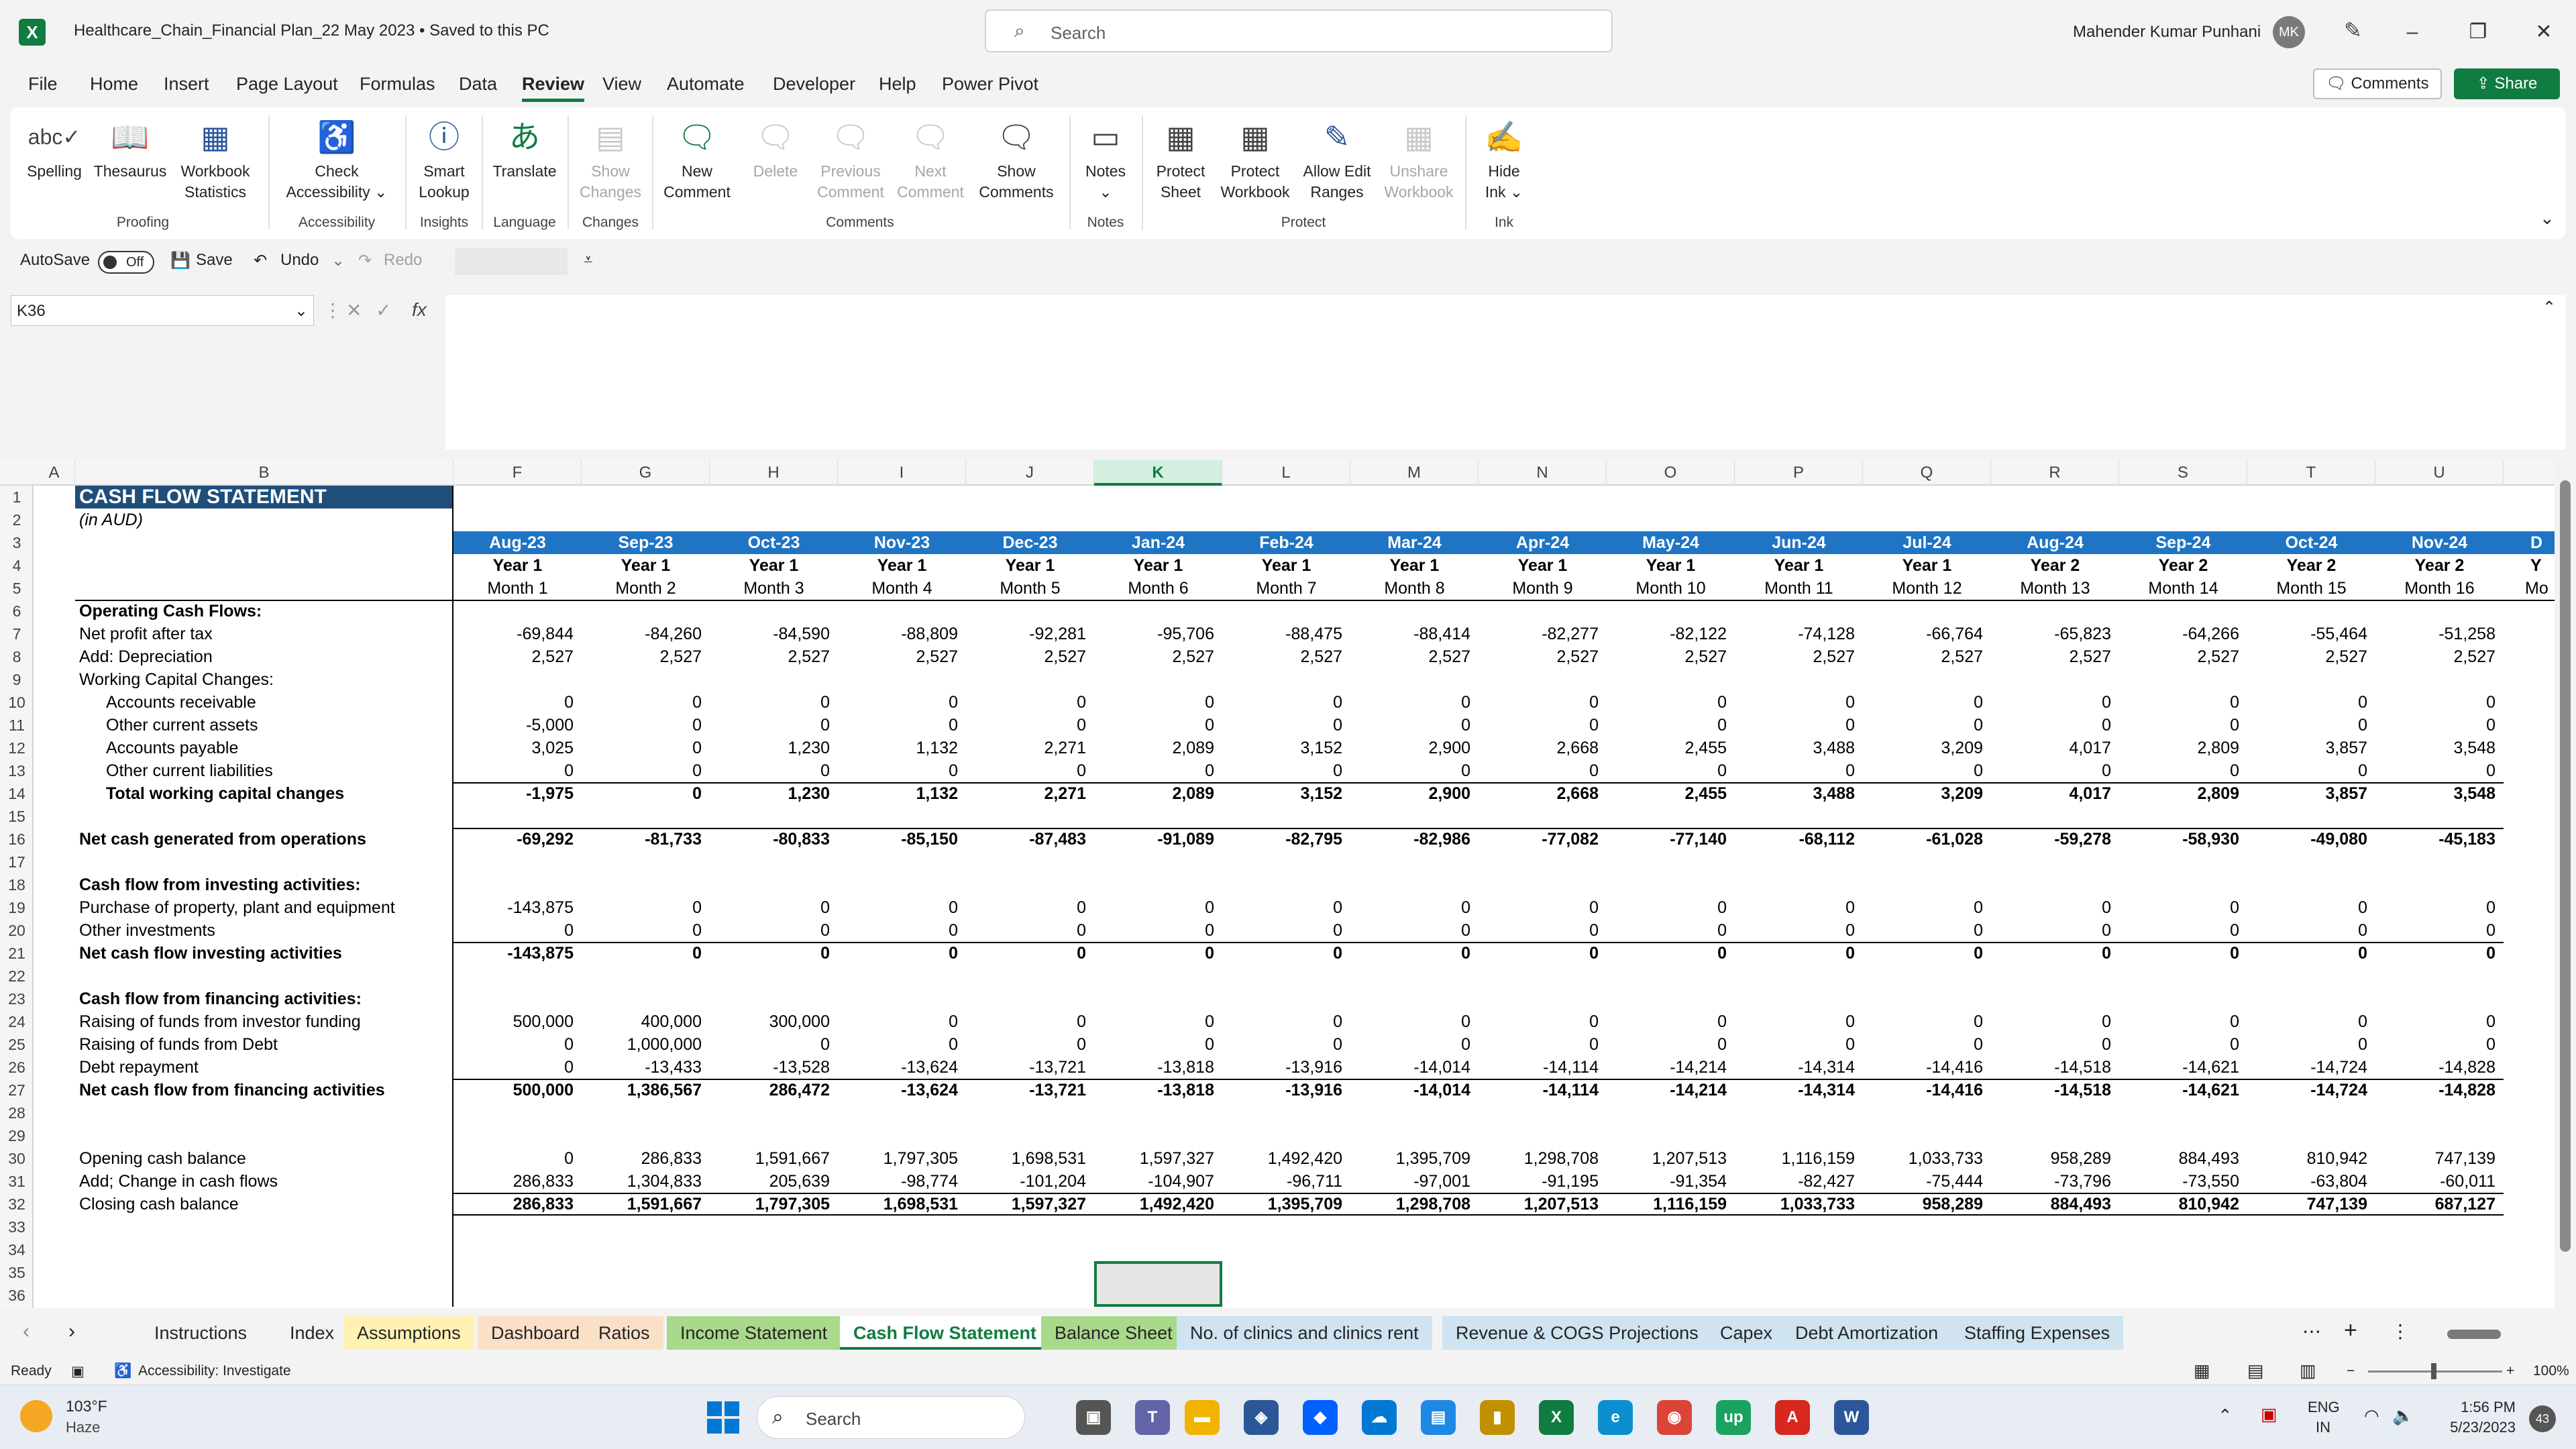  What do you see at coordinates (114, 84) in the screenshot?
I see `tab-home: Home` at bounding box center [114, 84].